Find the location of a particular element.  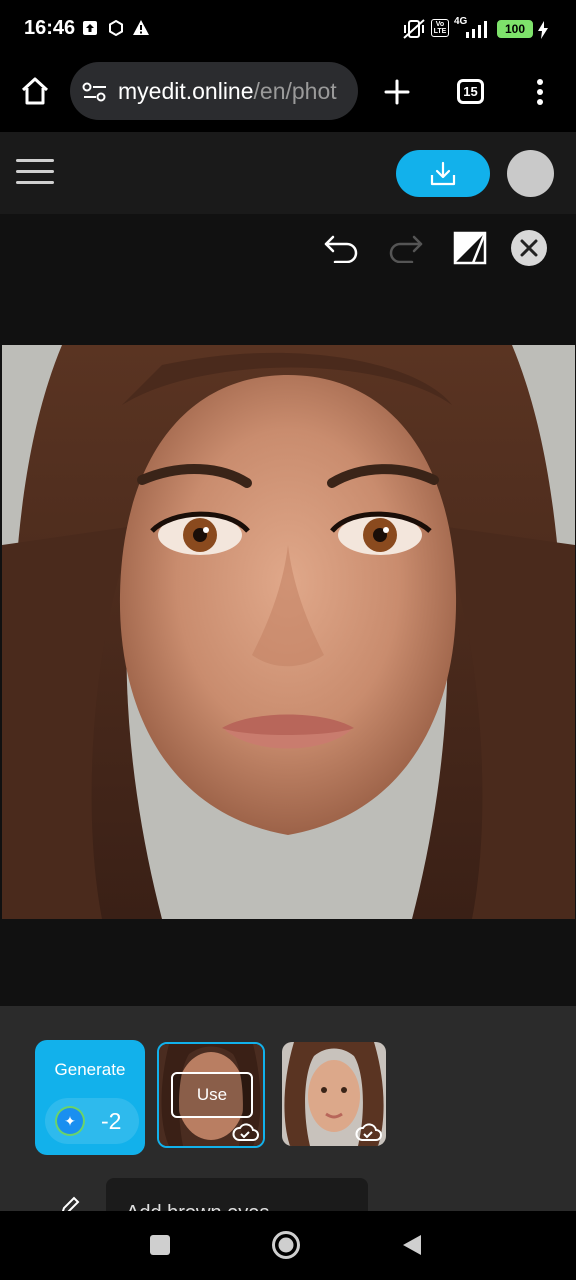

undo-icon is located at coordinates (341, 249).